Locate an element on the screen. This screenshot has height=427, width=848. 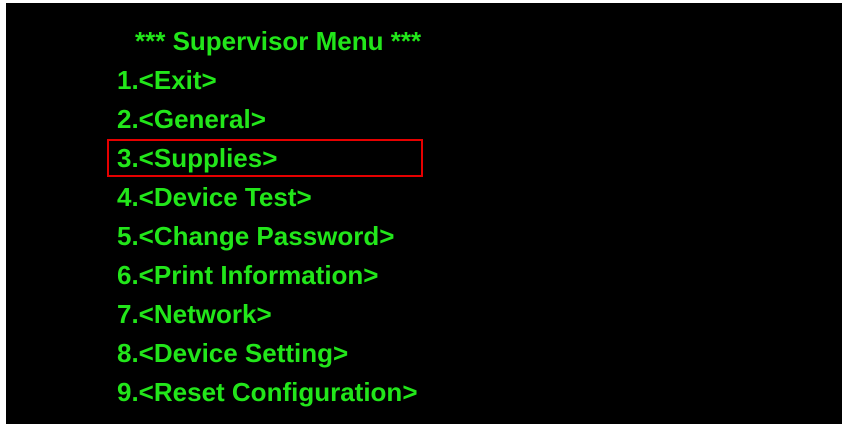
menu-item-network: 7.<Network> is located at coordinates (267, 314).